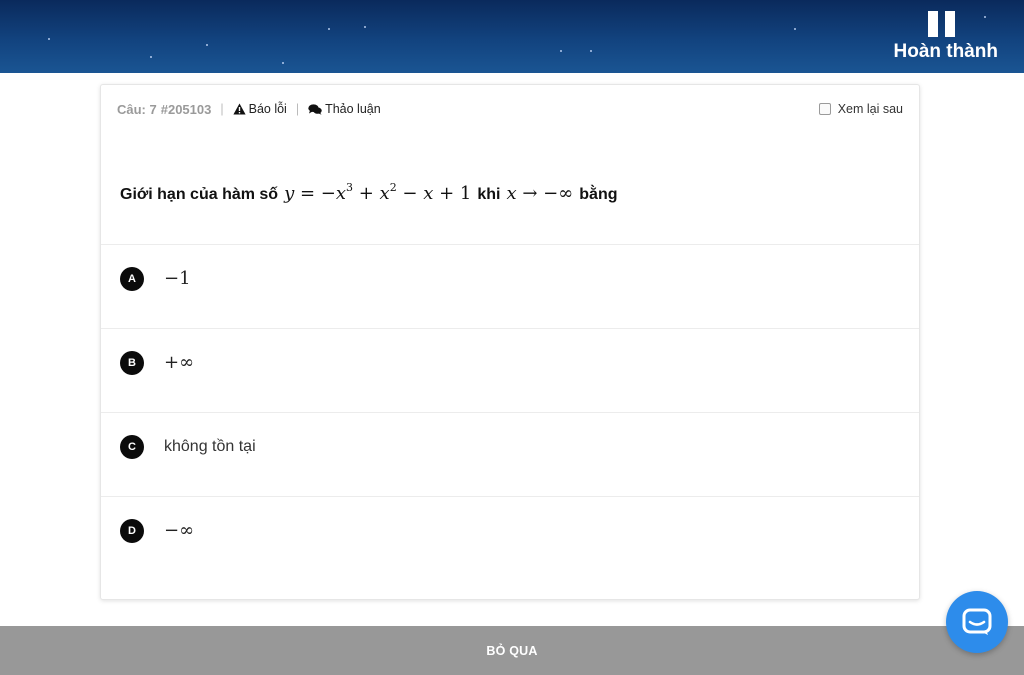 This screenshot has width=1024, height=675. I want to click on chat-bubbles-icon, so click(315, 109).